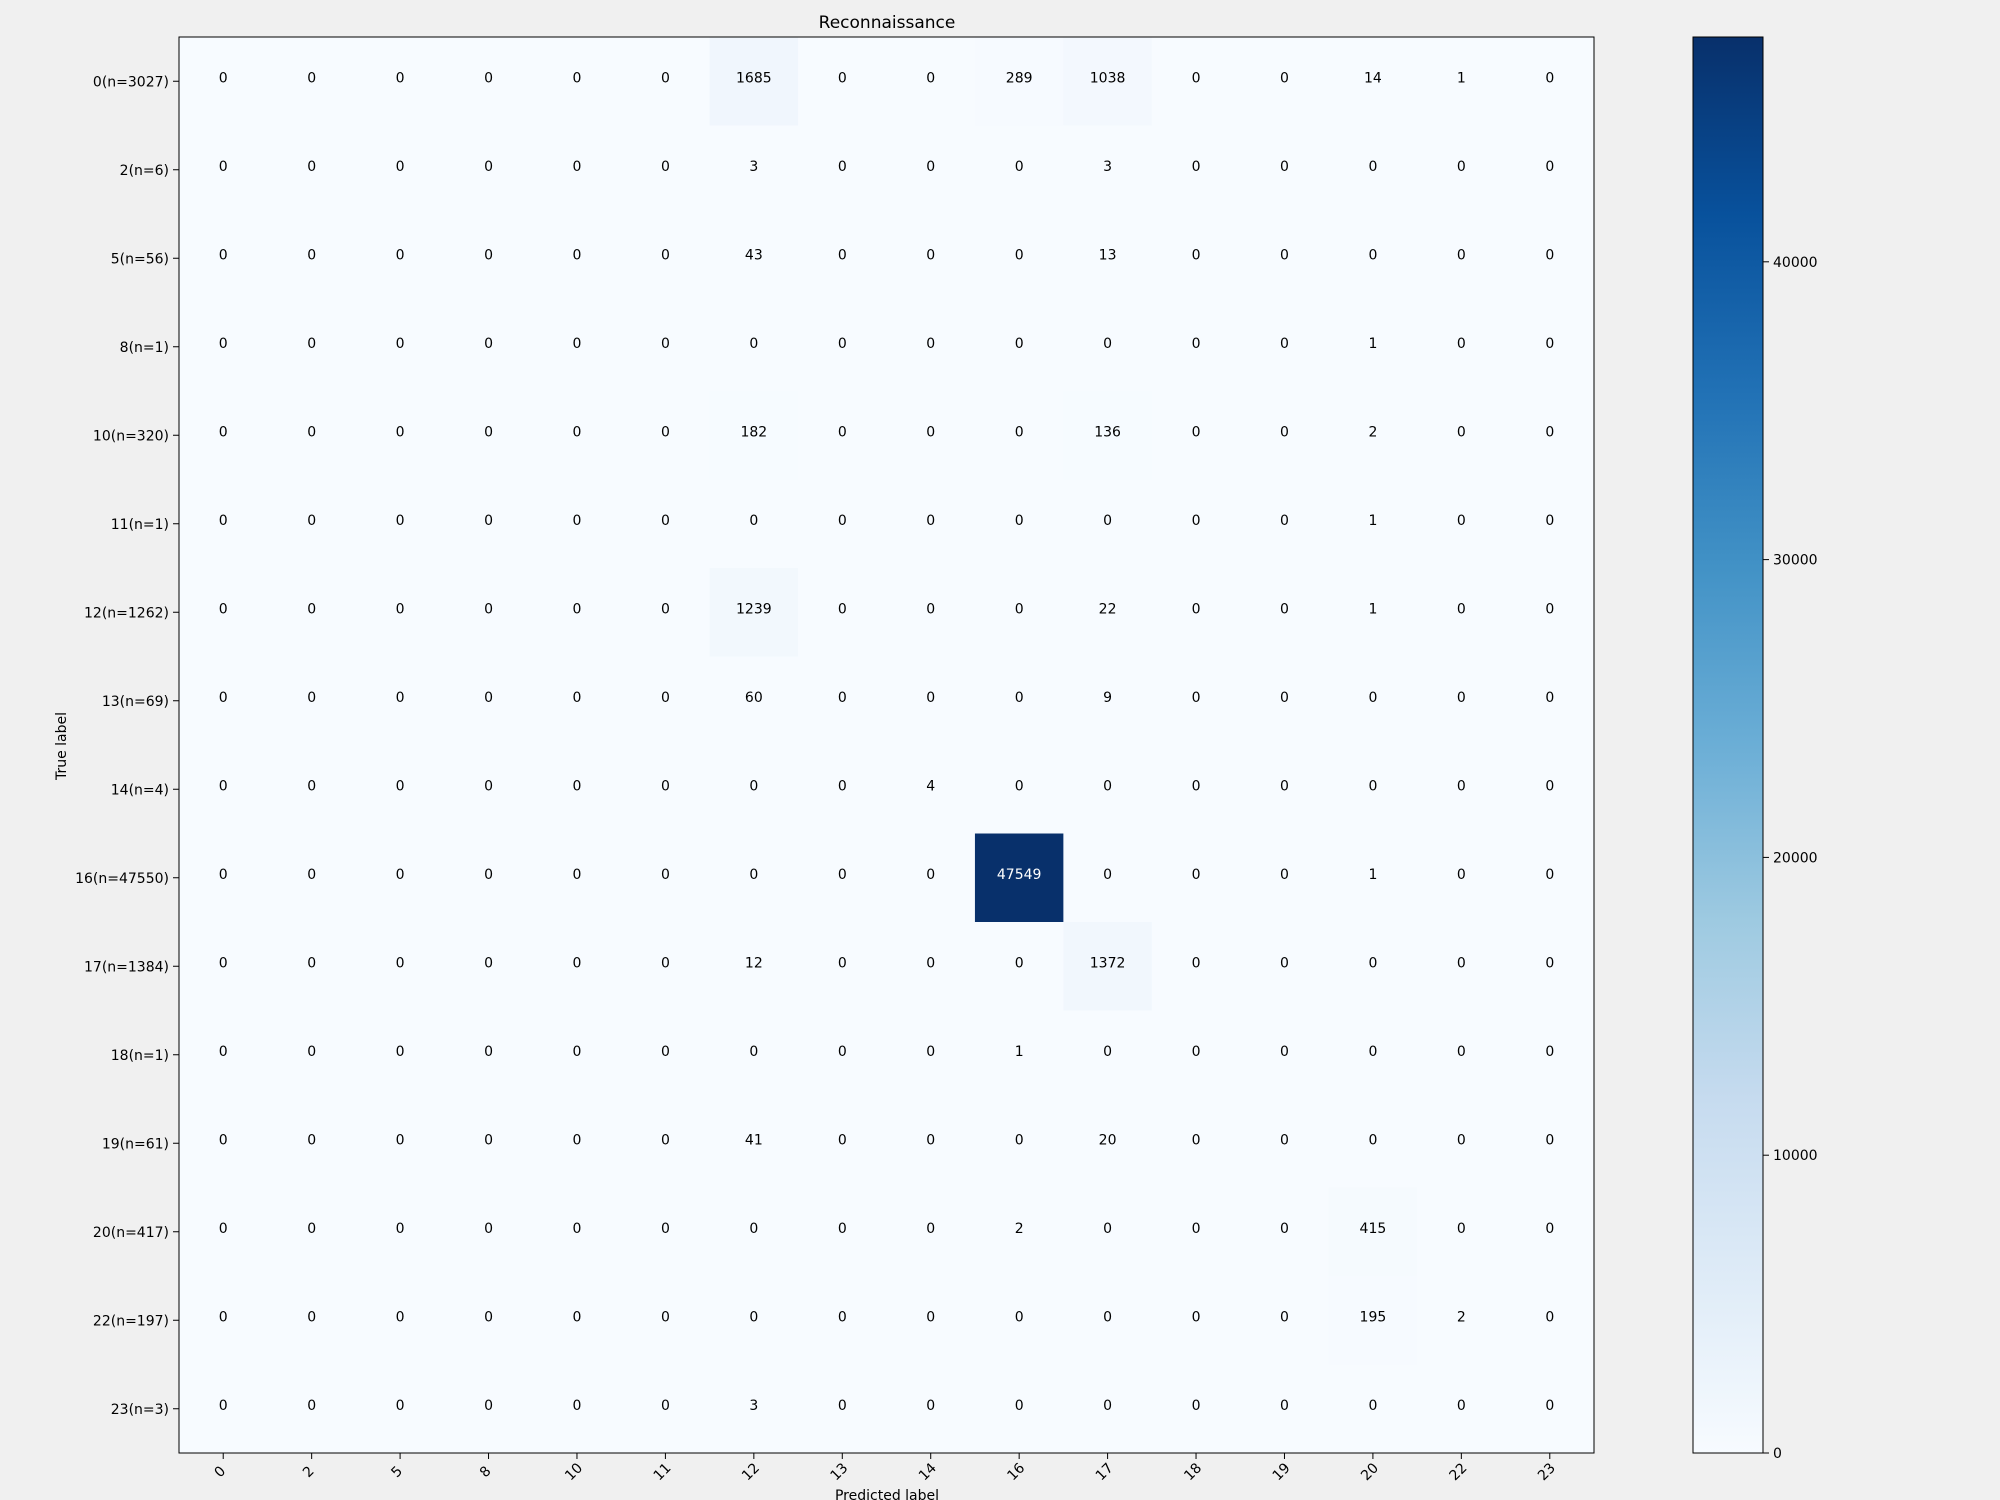 The height and width of the screenshot is (1500, 2000). Describe the element at coordinates (1107, 432) in the screenshot. I see `cell-value-label: 136` at that location.